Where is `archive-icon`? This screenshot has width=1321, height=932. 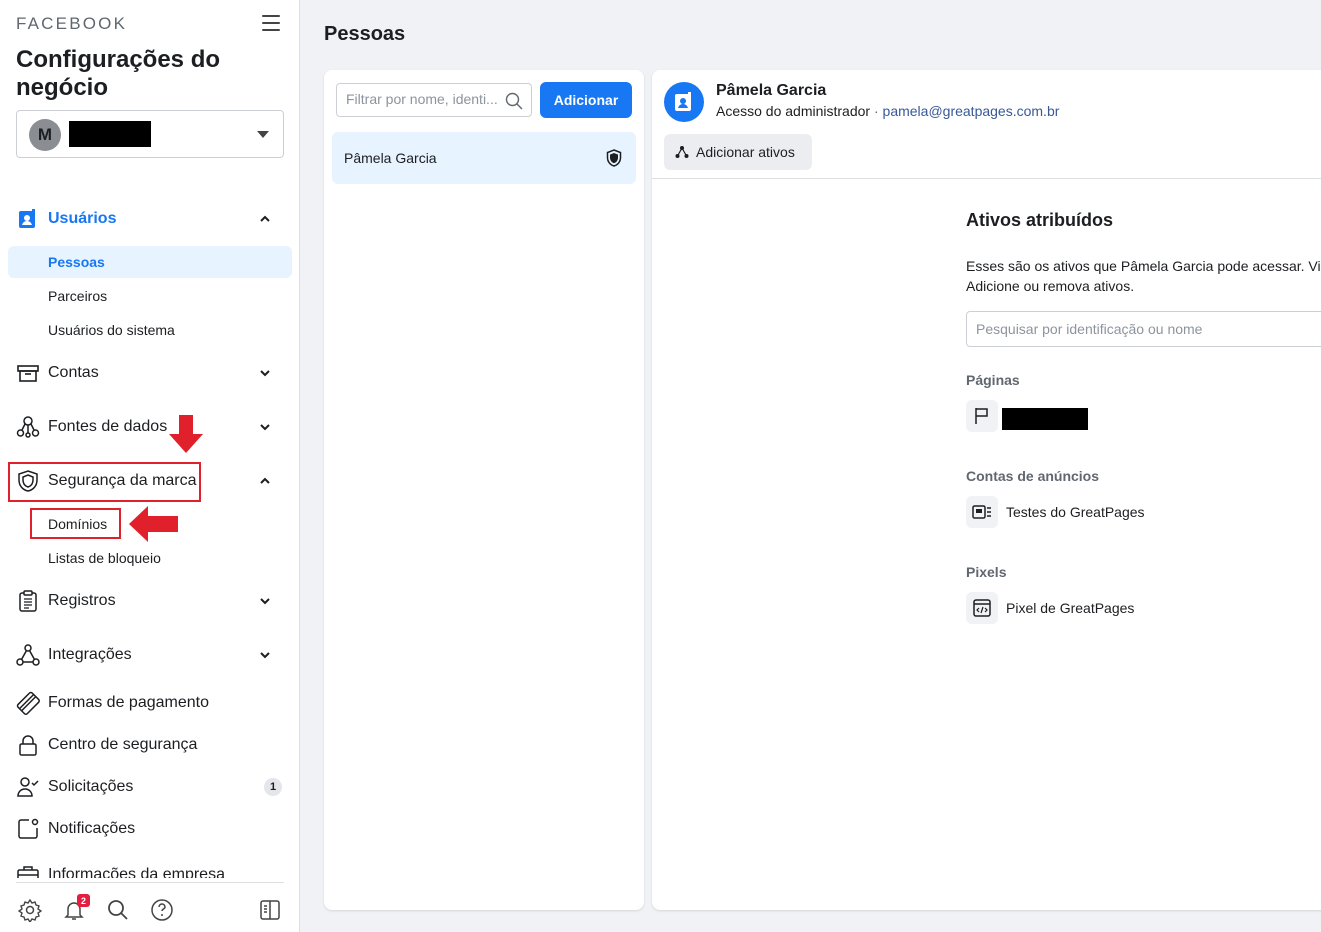 archive-icon is located at coordinates (28, 373).